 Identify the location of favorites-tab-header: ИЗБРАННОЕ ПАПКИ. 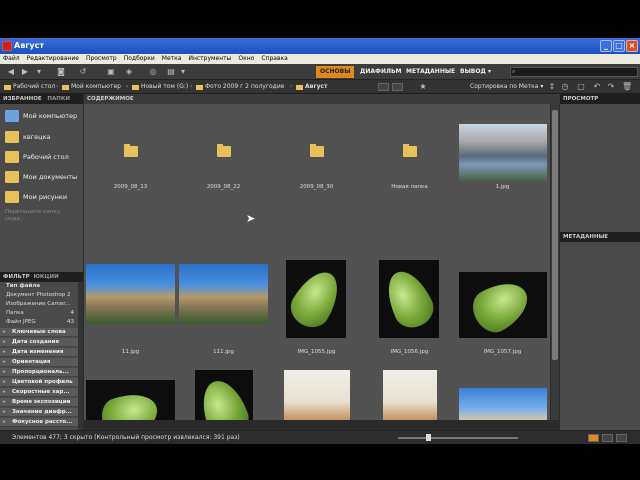
(41, 99).